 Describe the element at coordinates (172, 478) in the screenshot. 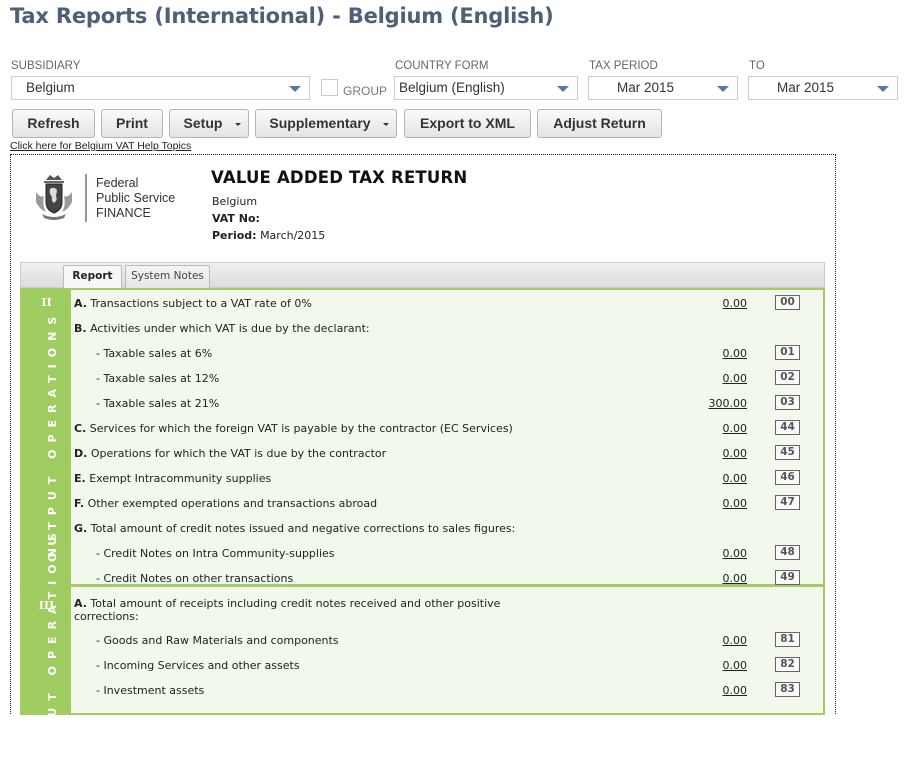

I see `row-label: E. Exempt Intracommunity supplies` at that location.